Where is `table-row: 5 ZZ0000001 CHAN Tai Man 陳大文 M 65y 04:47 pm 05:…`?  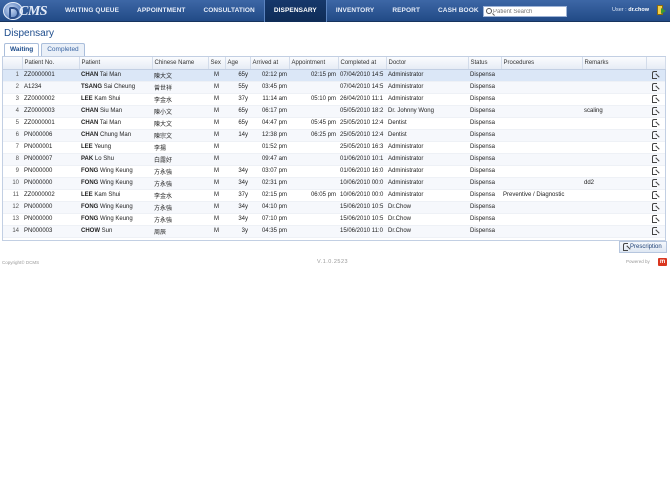
table-row: 5 ZZ0000001 CHAN Tai Man 陳大文 M 65y 04:47 pm 05:… is located at coordinates (334, 123).